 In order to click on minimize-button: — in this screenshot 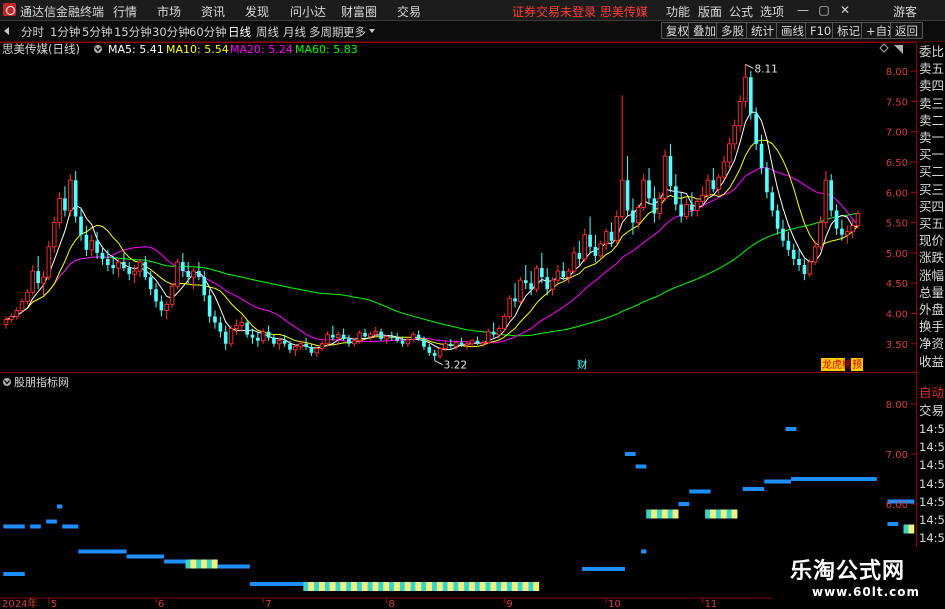, I will do `click(803, 10)`.